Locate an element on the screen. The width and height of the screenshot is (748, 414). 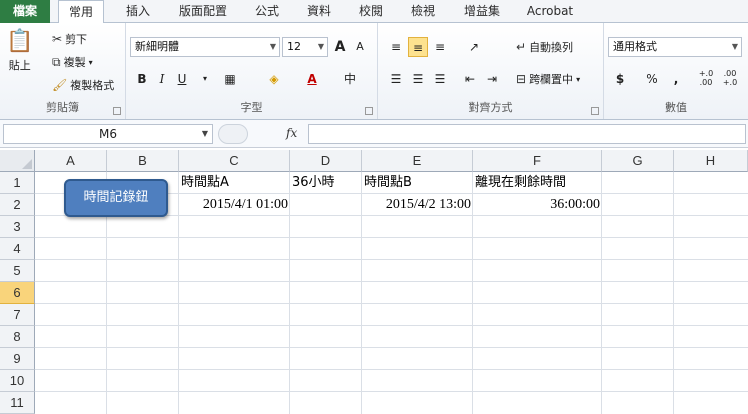
cell-e2: 2015/4/2 13:00 is located at coordinates (417, 205).